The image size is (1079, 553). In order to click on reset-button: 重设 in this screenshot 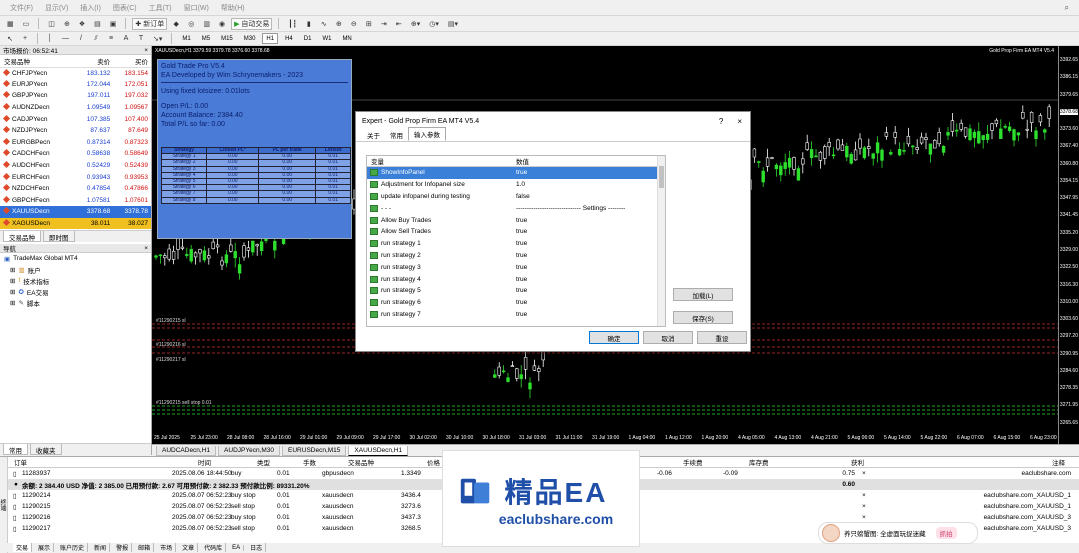, I will do `click(722, 337)`.